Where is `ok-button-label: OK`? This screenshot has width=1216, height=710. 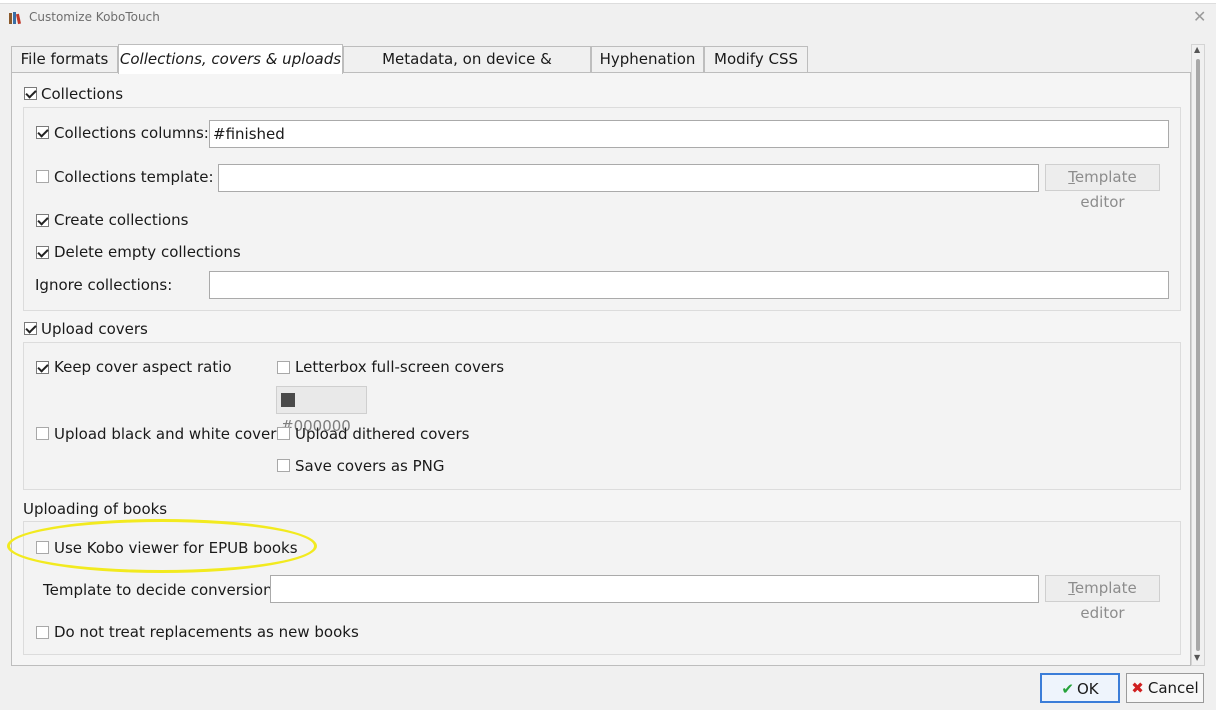
ok-button-label: OK is located at coordinates (1087, 689).